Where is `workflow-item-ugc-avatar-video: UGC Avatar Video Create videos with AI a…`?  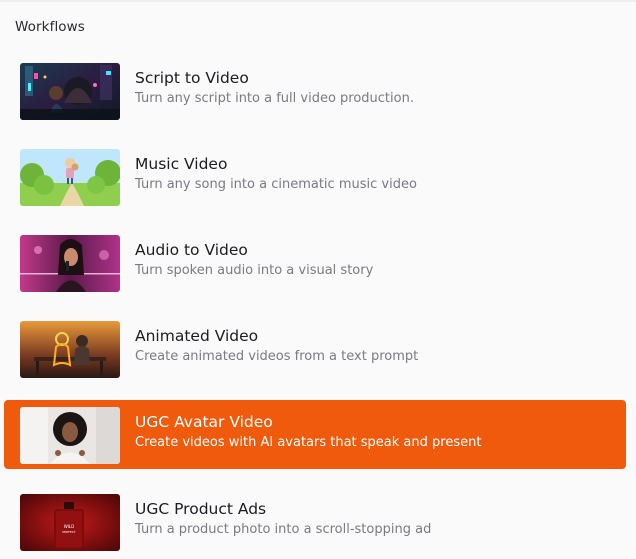 workflow-item-ugc-avatar-video: UGC Avatar Video Create videos with AI a… is located at coordinates (315, 434).